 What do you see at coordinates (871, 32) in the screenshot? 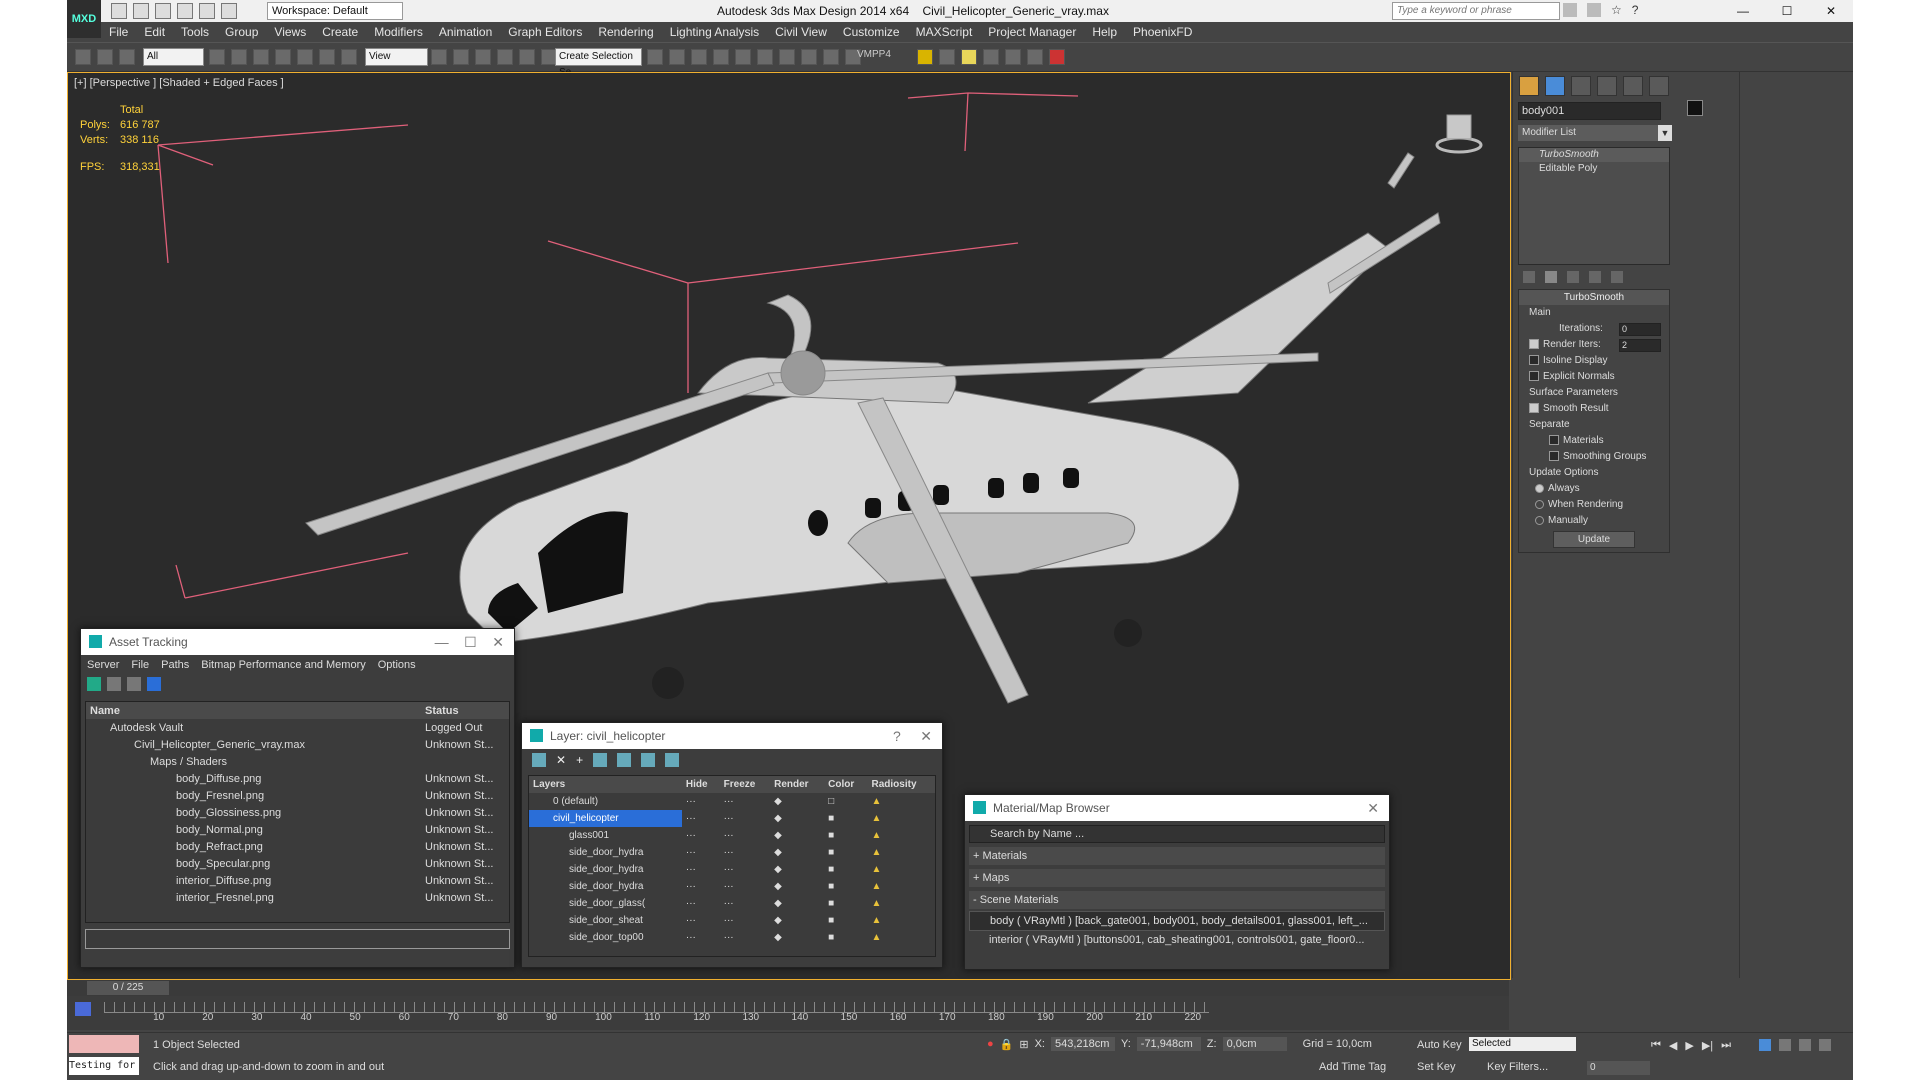
I see `menu-customize: Customize` at bounding box center [871, 32].